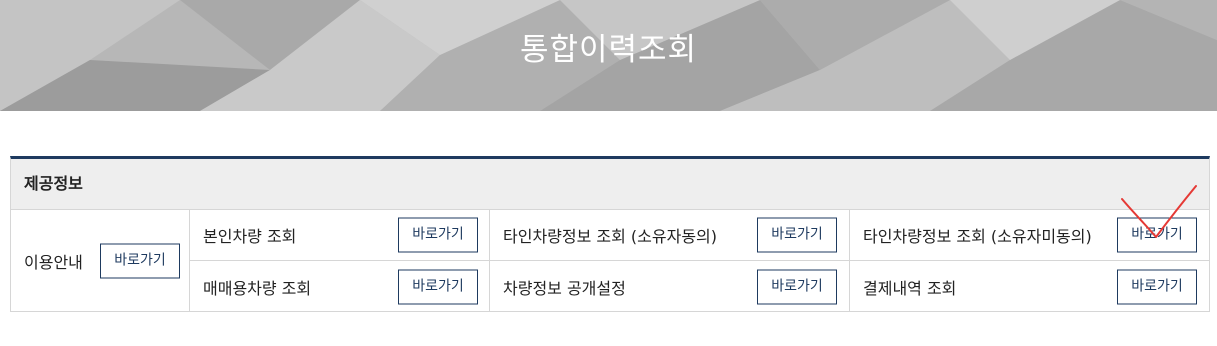 Image resolution: width=1217 pixels, height=346 pixels. Describe the element at coordinates (438, 235) in the screenshot. I see `own-vehicle-go-button: 바로가기` at that location.